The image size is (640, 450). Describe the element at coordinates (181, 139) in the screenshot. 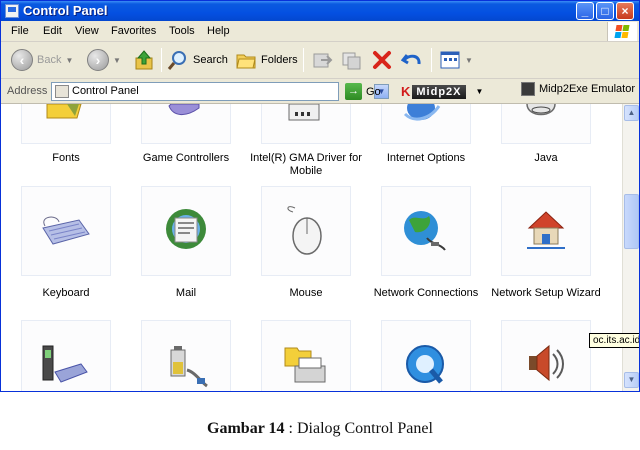

I see `item-game-controllers: Game Controllers` at that location.